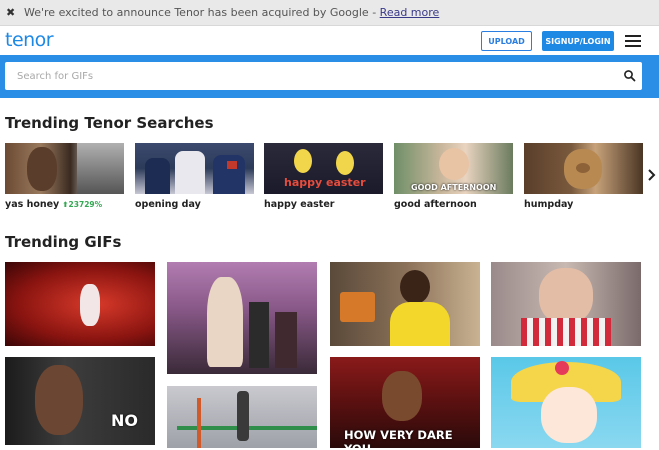  I want to click on search-band, so click(329, 76).